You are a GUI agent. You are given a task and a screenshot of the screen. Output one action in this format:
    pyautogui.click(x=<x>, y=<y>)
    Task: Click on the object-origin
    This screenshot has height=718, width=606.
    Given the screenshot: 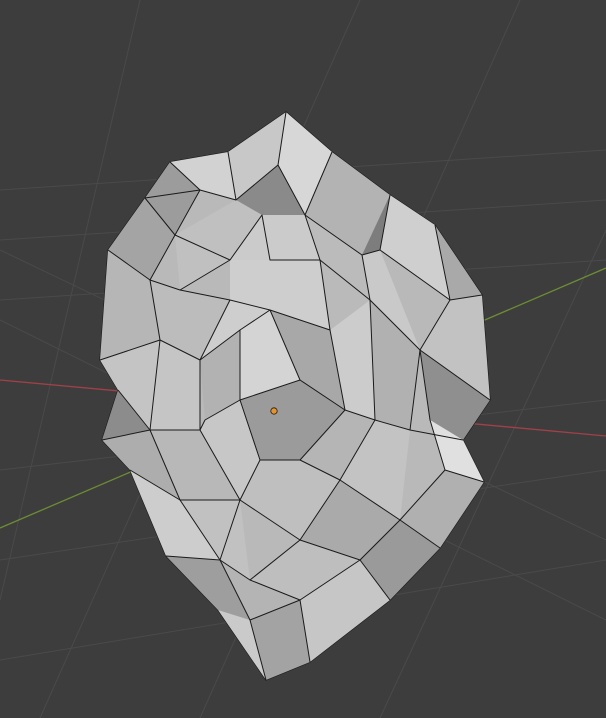 What is the action you would take?
    pyautogui.click(x=274, y=411)
    